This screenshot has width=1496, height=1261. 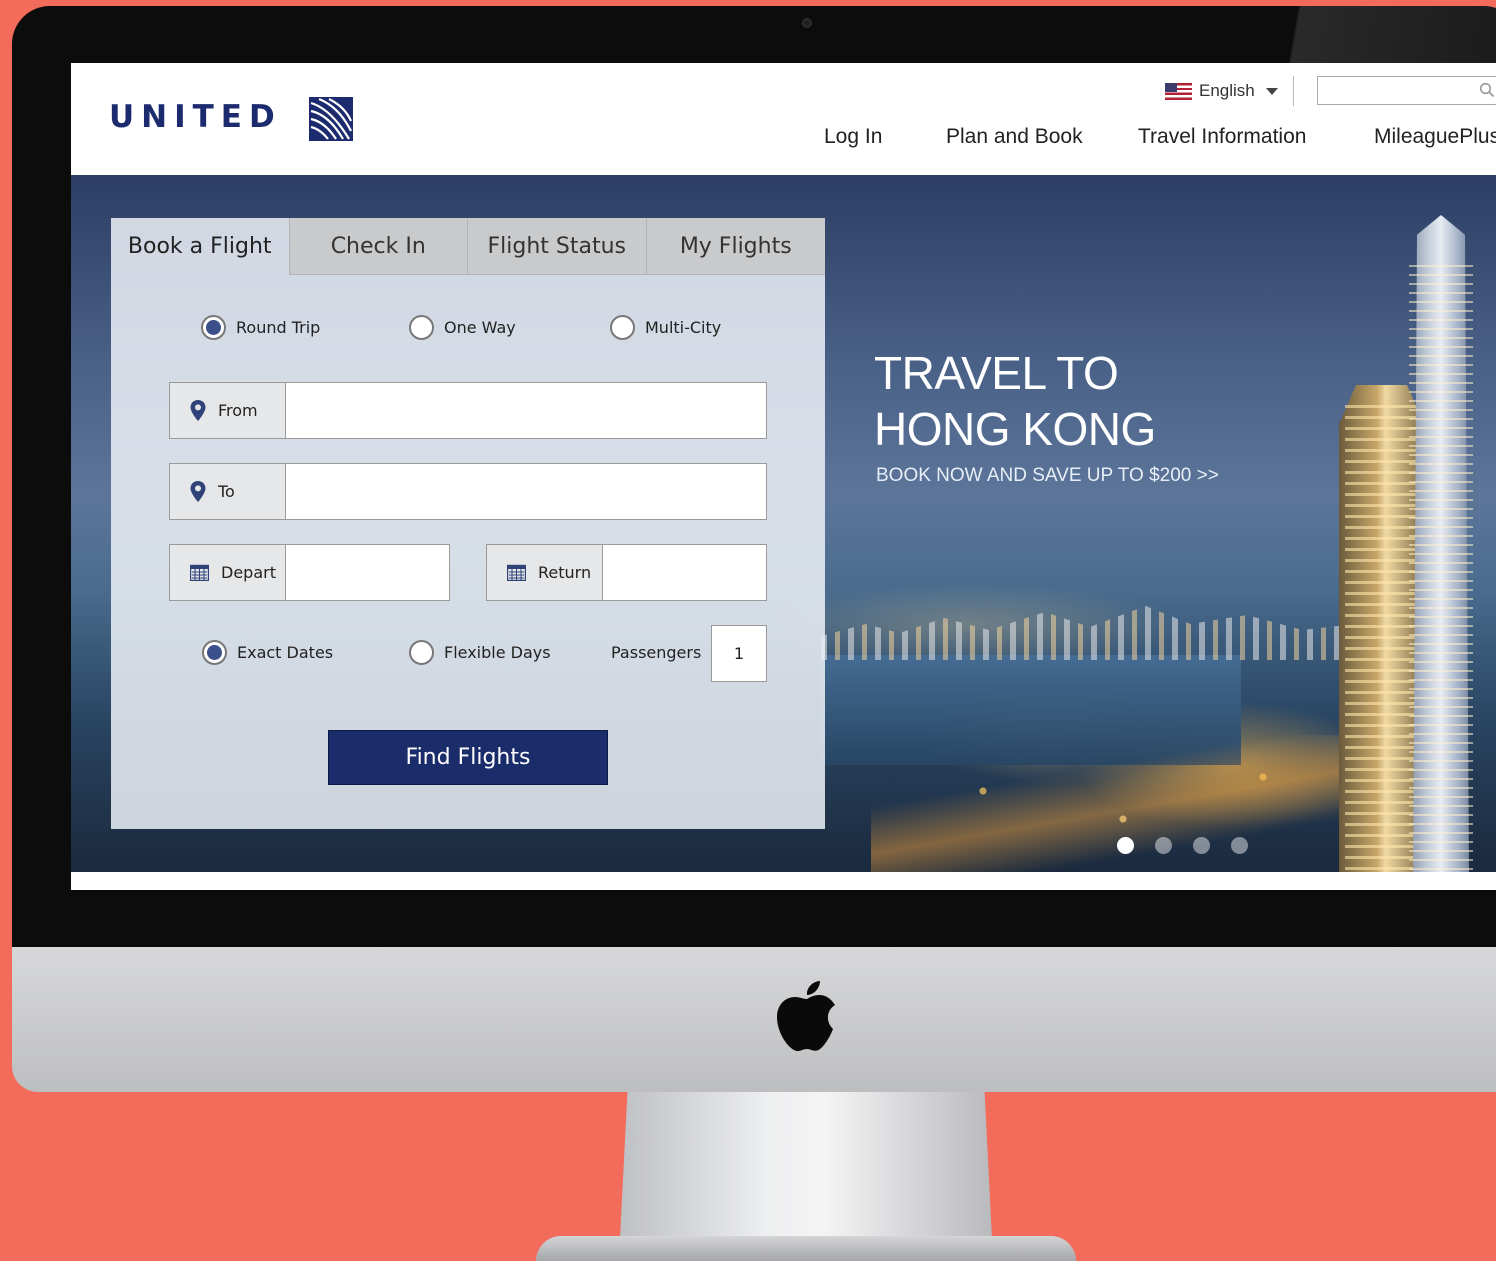 What do you see at coordinates (526, 410) in the screenshot?
I see `from-input` at bounding box center [526, 410].